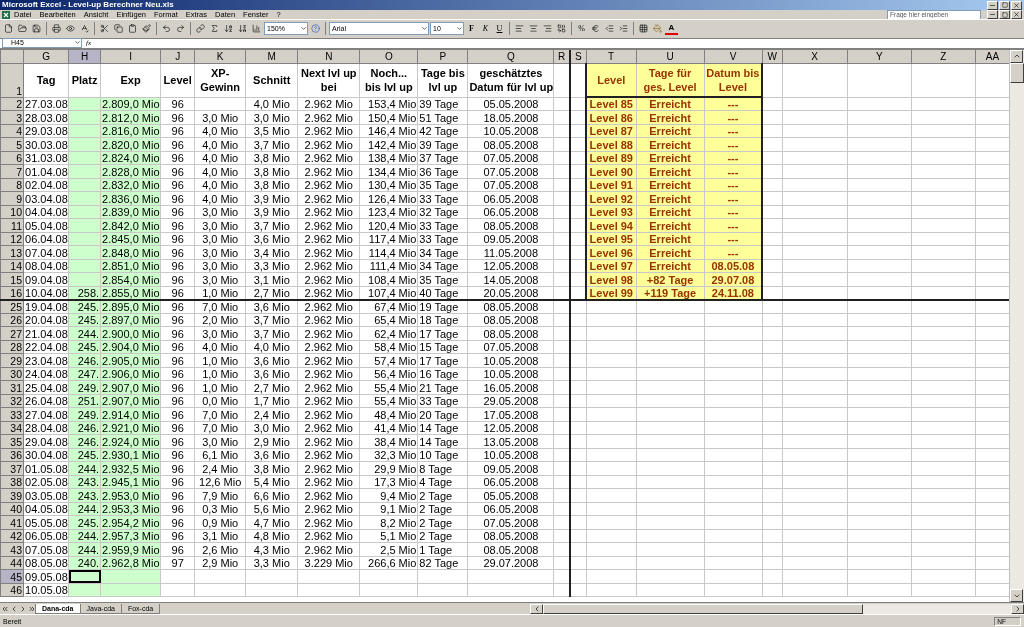  I want to click on fill-color-icon, so click(657, 29).